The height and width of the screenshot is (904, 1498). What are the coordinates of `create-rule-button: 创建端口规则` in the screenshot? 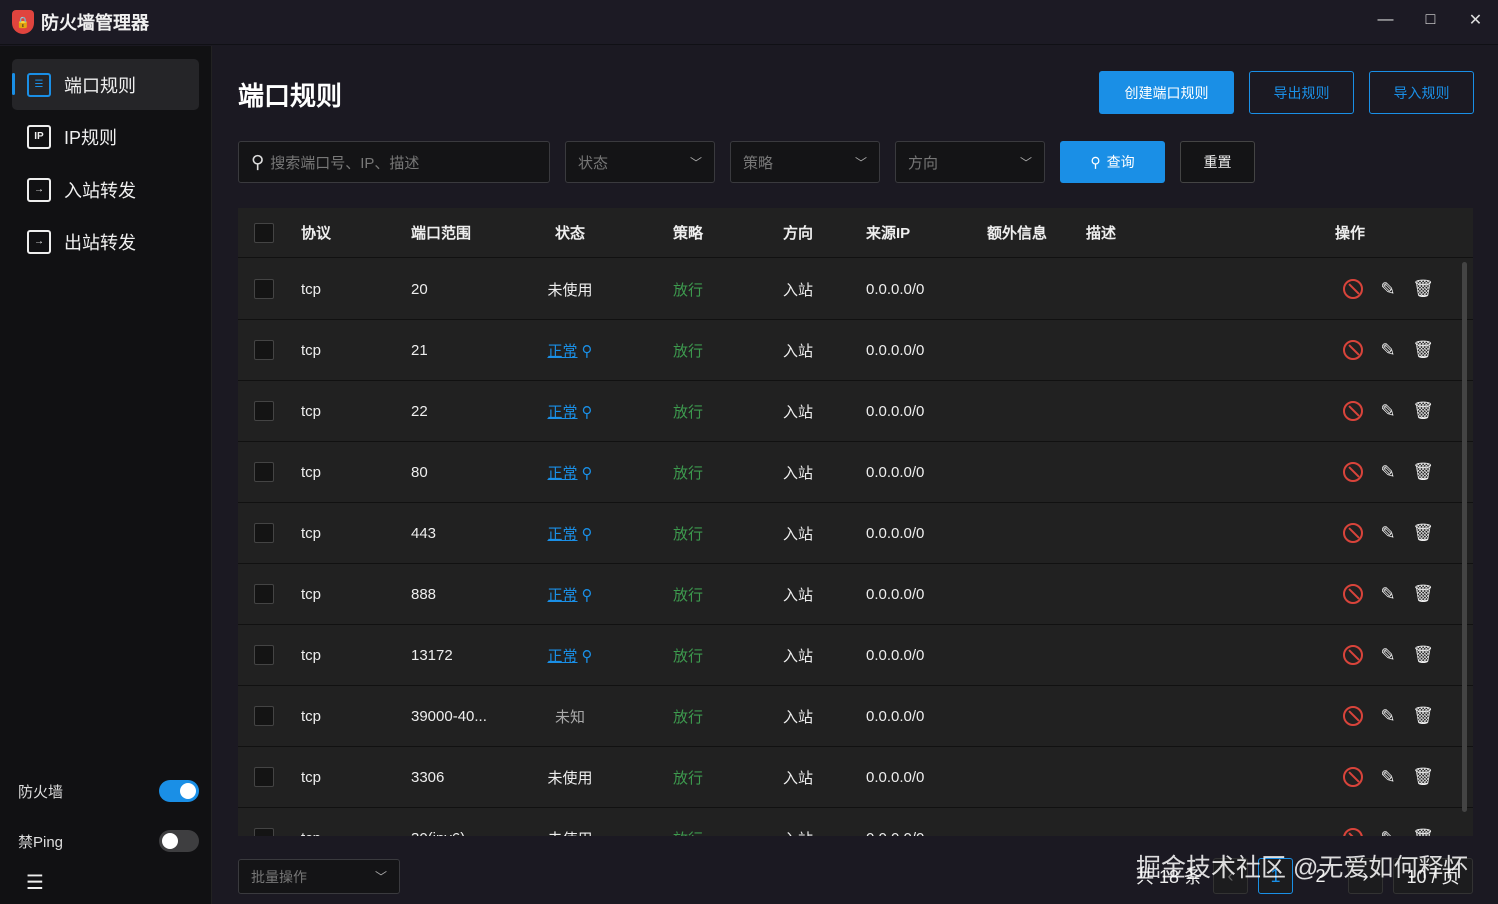 It's located at (1166, 92).